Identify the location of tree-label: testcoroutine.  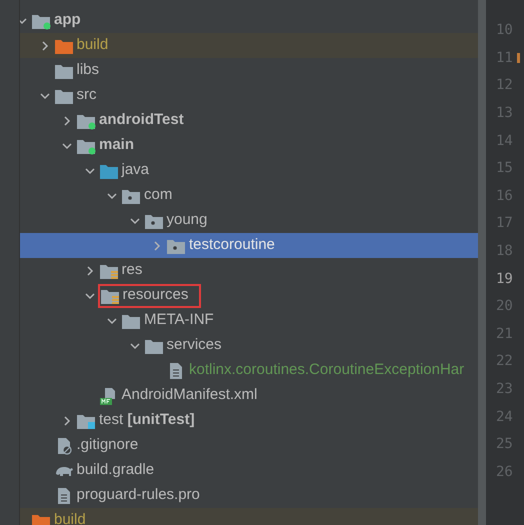
(232, 245).